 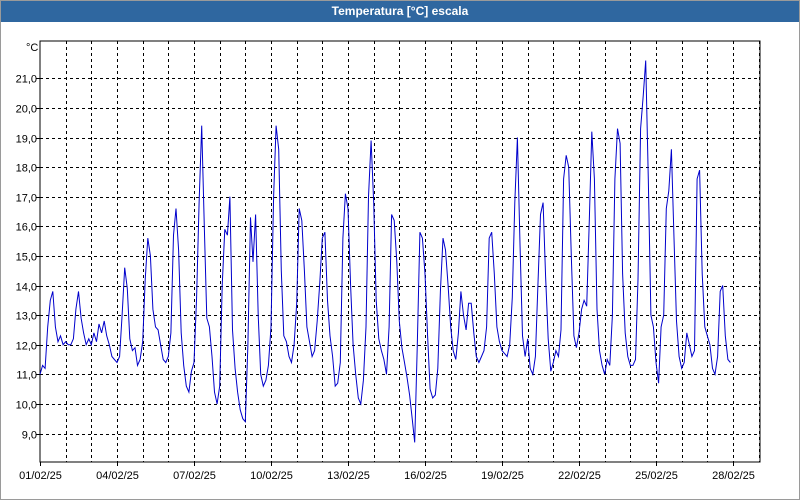 I want to click on y-tick-label: 19,0, so click(x=26, y=140).